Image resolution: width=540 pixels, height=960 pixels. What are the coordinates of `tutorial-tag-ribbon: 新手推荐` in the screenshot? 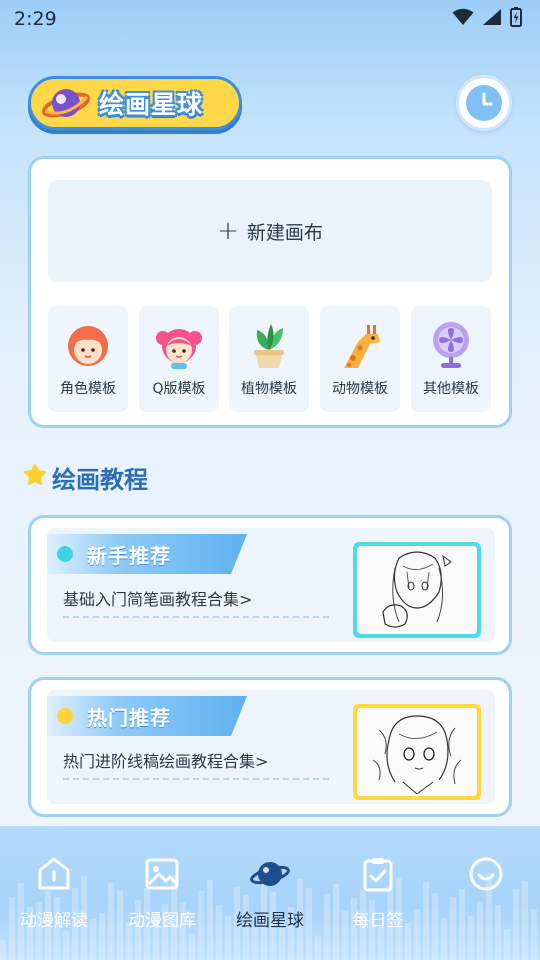 It's located at (147, 554).